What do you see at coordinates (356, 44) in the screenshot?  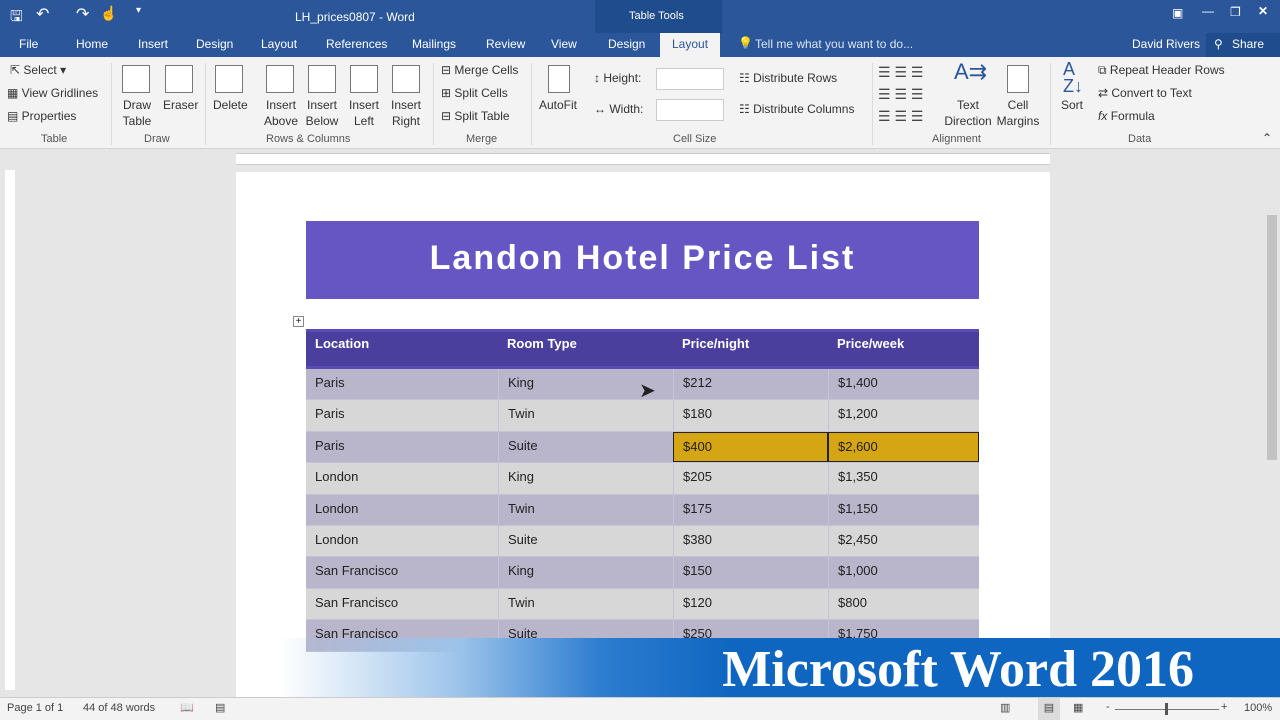 I see `tab-references: References` at bounding box center [356, 44].